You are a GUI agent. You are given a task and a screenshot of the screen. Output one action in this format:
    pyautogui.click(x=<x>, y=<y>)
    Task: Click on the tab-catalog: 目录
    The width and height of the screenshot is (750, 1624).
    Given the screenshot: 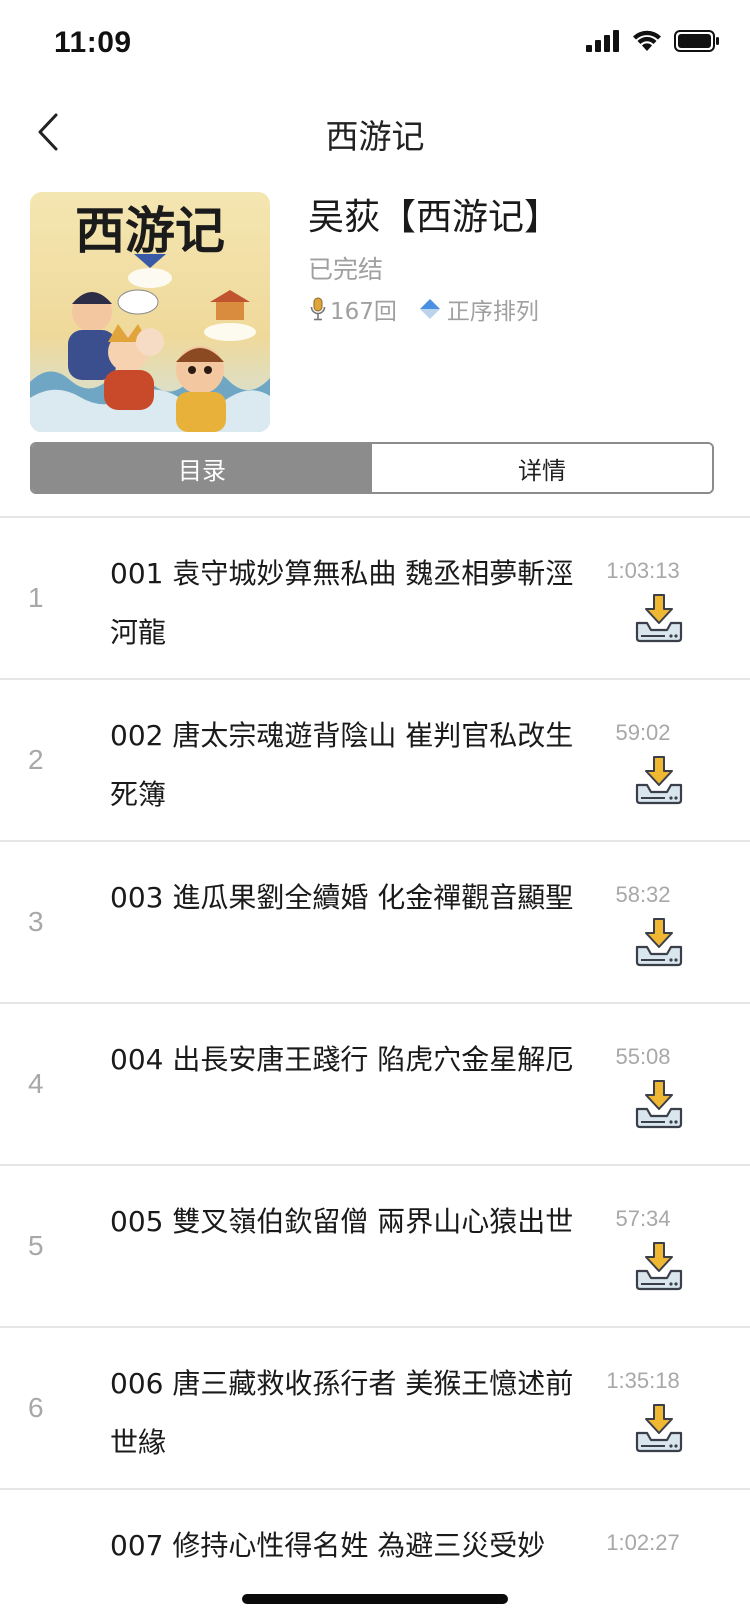 What is the action you would take?
    pyautogui.click(x=202, y=468)
    